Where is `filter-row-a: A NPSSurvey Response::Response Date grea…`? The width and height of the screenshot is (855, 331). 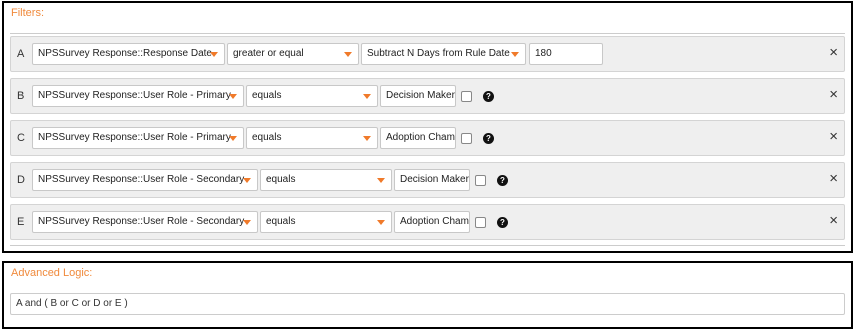 filter-row-a: A NPSSurvey Response::Response Date grea… is located at coordinates (427, 54).